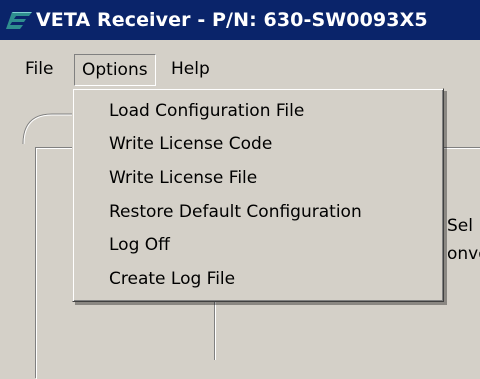 This screenshot has width=480, height=379. I want to click on menu-item-write-license-code: Write License Code, so click(190, 144).